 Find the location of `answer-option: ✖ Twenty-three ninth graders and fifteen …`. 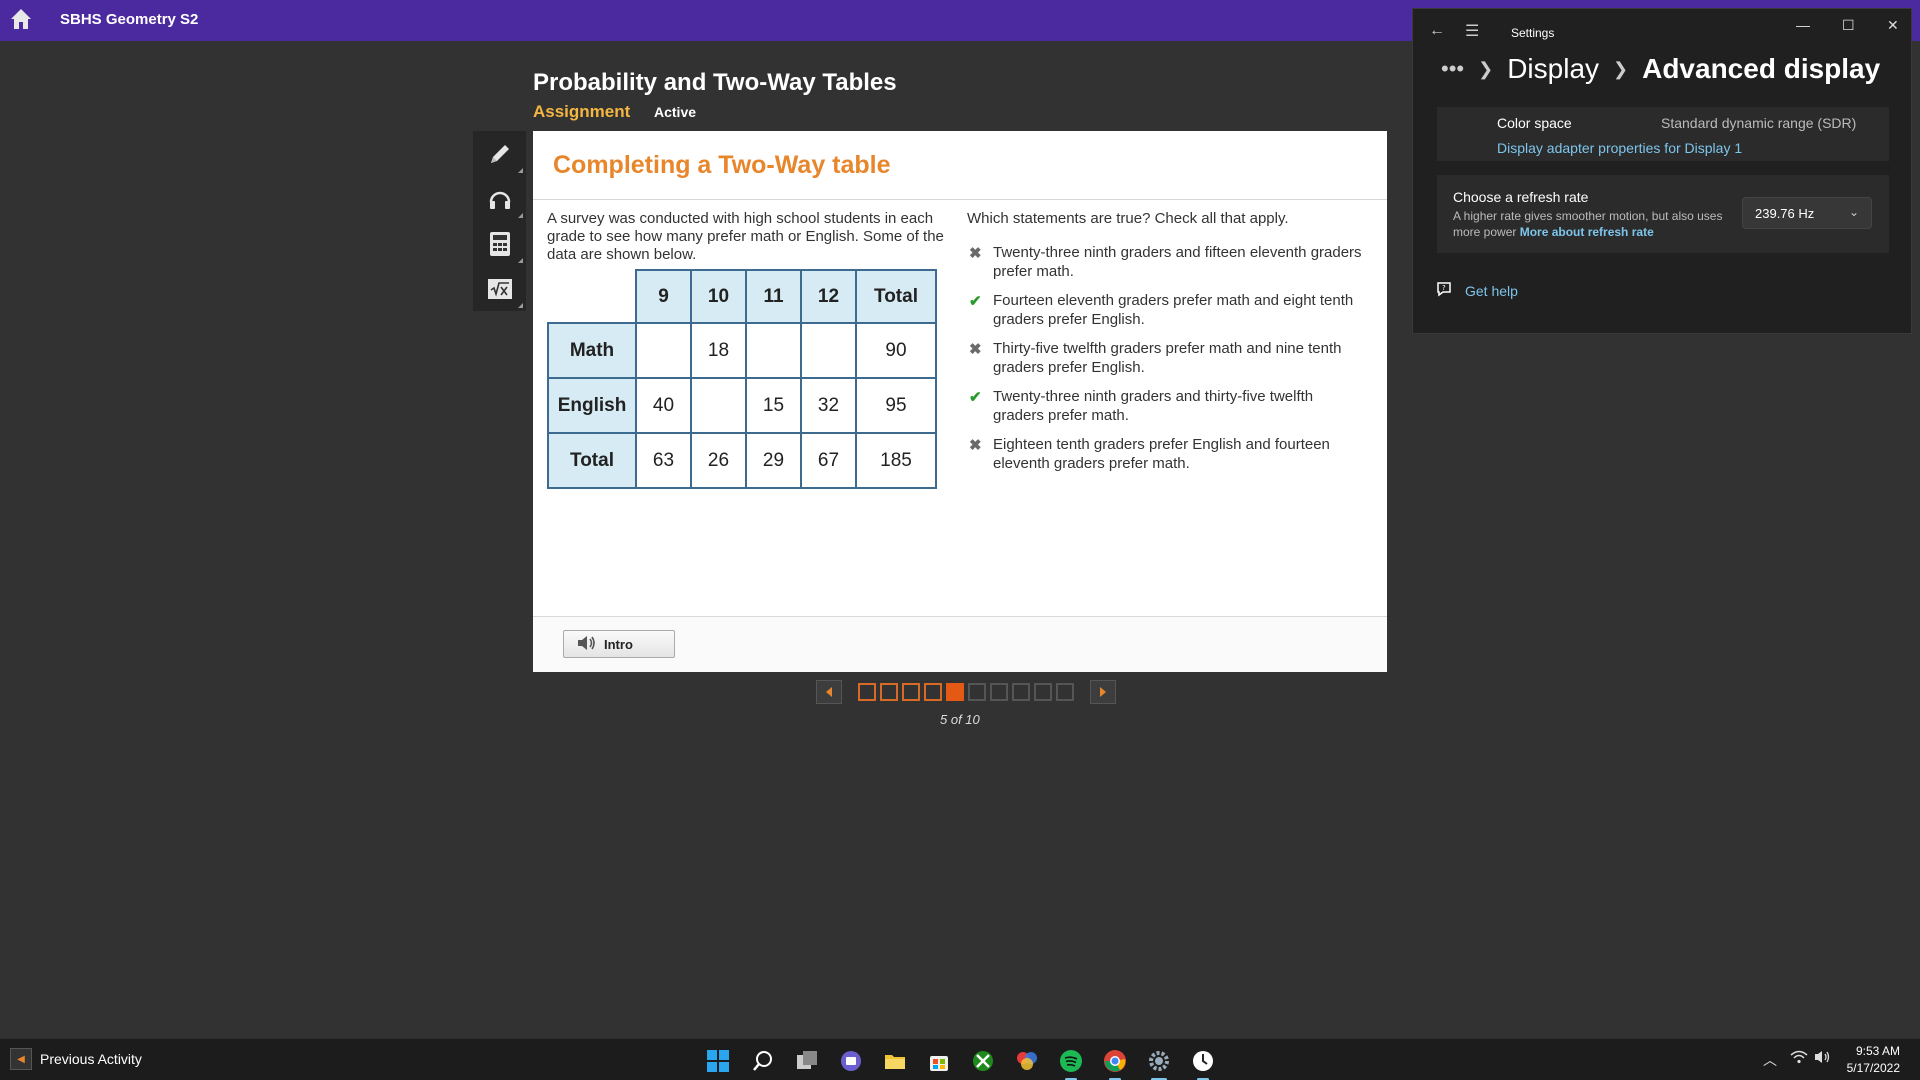

answer-option: ✖ Twenty-three ninth graders and fifteen … is located at coordinates (1167, 262).